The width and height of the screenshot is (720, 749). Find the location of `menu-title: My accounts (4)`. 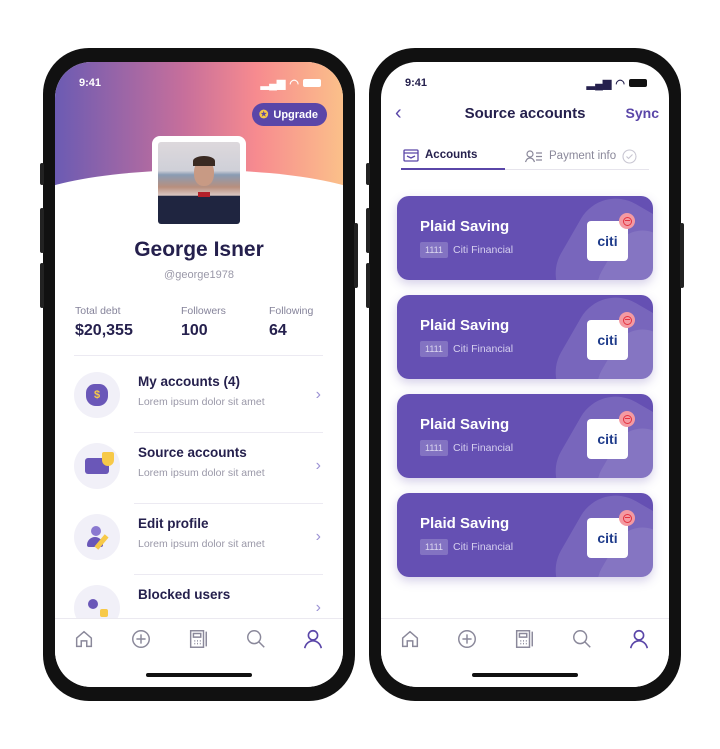

menu-title: My accounts (4) is located at coordinates (189, 381).